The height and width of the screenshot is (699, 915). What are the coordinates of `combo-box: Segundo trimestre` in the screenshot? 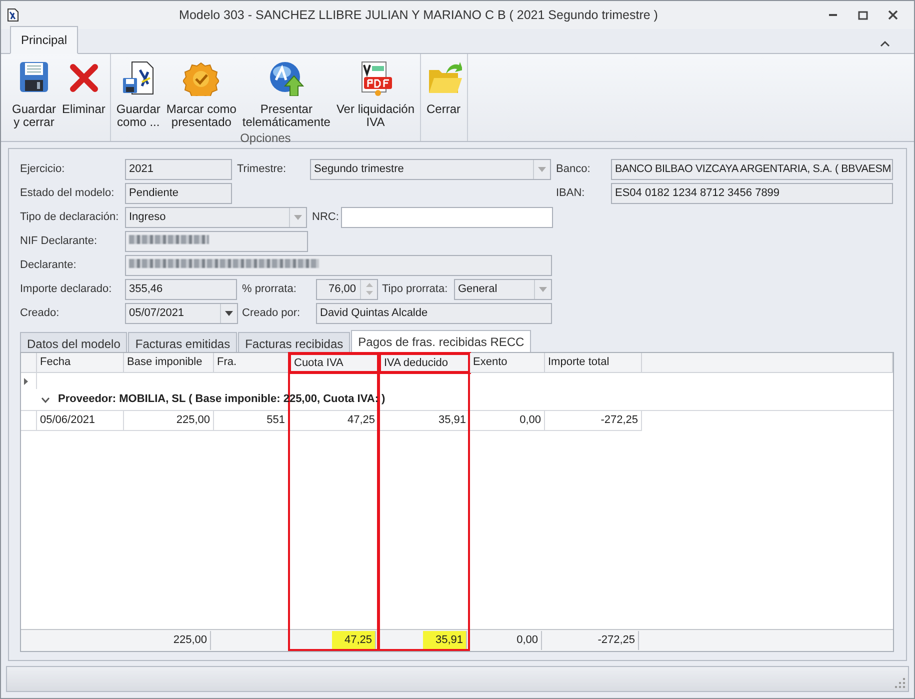 It's located at (430, 169).